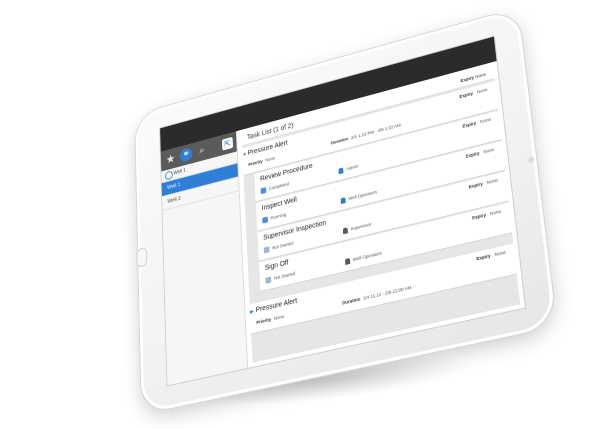 The image size is (600, 429). What do you see at coordinates (204, 258) in the screenshot?
I see `sidebar: ★ ⚭ ⌕ ⇱ Well 1 Well 1 Well 2` at bounding box center [204, 258].